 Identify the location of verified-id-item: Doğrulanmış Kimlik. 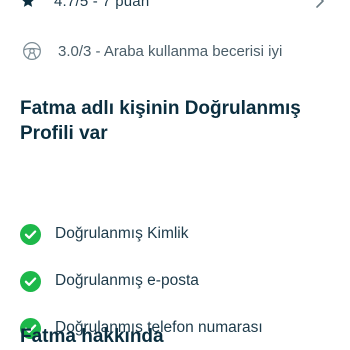
(104, 234).